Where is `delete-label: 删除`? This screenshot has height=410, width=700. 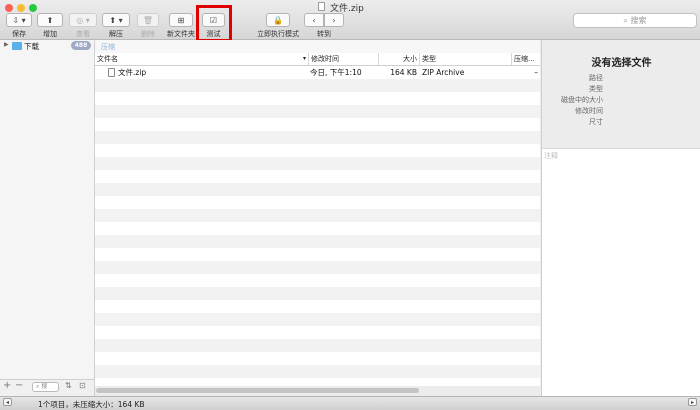
delete-label: 删除 is located at coordinates (148, 34).